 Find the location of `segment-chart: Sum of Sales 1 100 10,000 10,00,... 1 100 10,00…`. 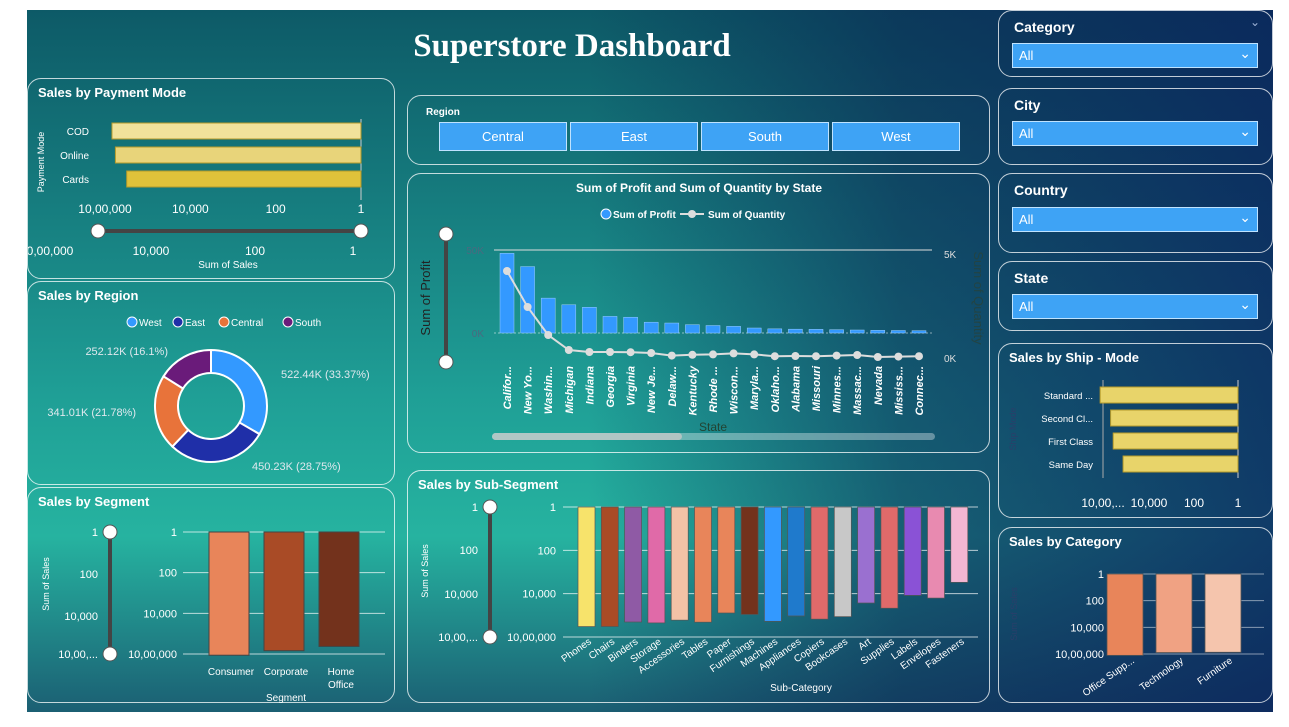

segment-chart: Sum of Sales 1 100 10,000 10,00,... 1 100 10,00… is located at coordinates (212, 596).